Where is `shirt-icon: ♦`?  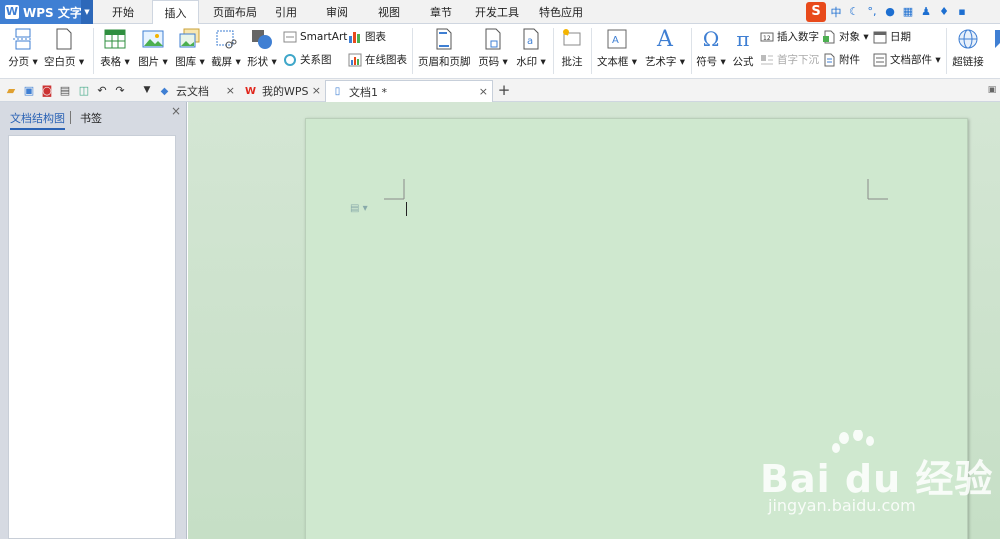
shirt-icon: ♦ is located at coordinates (944, 12).